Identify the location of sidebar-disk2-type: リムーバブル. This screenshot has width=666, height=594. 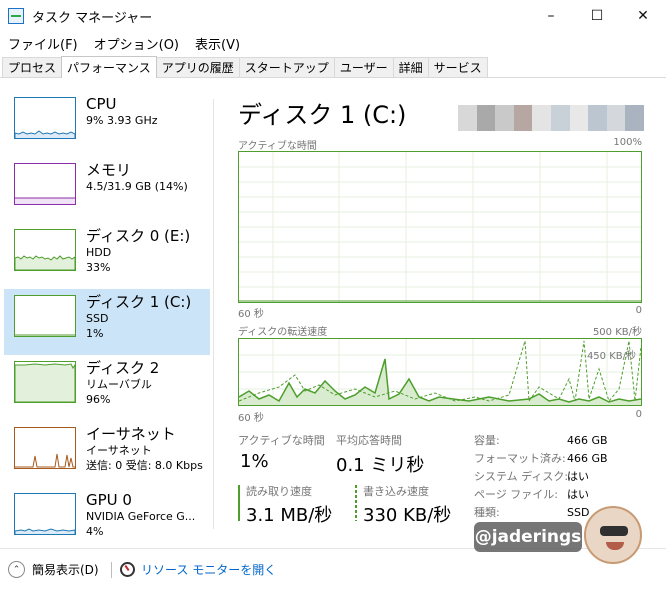
(119, 384).